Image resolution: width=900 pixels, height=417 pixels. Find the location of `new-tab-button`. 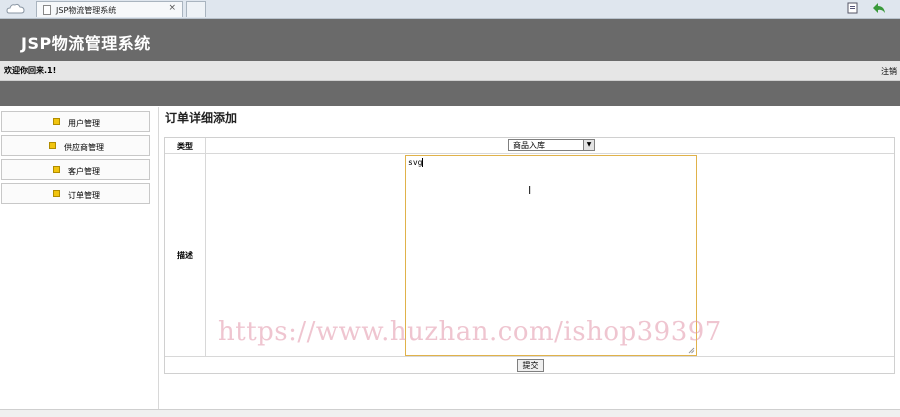

new-tab-button is located at coordinates (196, 9).